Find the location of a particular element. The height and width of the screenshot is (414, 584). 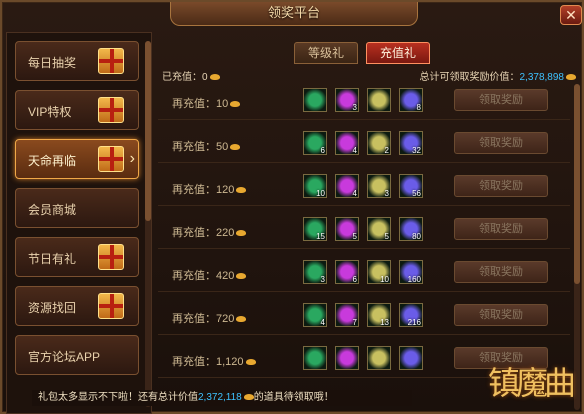

reward-row: 再充值：220 15 5 5 80 领取奖励 is located at coordinates (364, 231).